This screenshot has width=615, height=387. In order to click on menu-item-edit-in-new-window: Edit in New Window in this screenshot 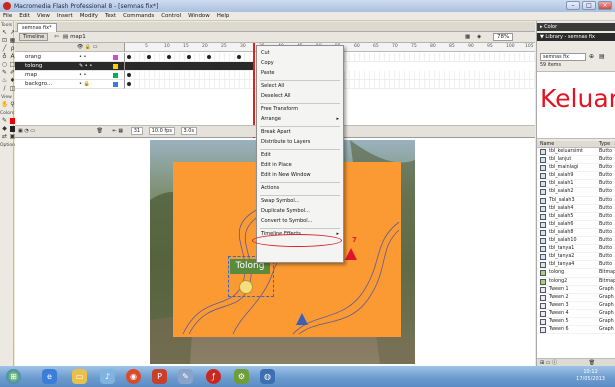, I will do `click(300, 175)`.